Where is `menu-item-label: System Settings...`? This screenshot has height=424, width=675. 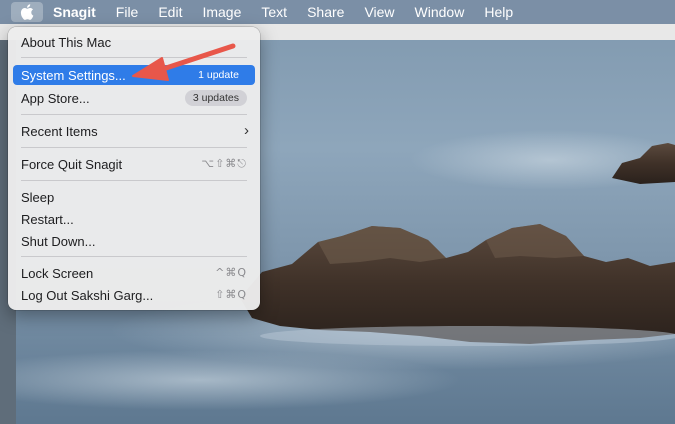 menu-item-label: System Settings... is located at coordinates (73, 75).